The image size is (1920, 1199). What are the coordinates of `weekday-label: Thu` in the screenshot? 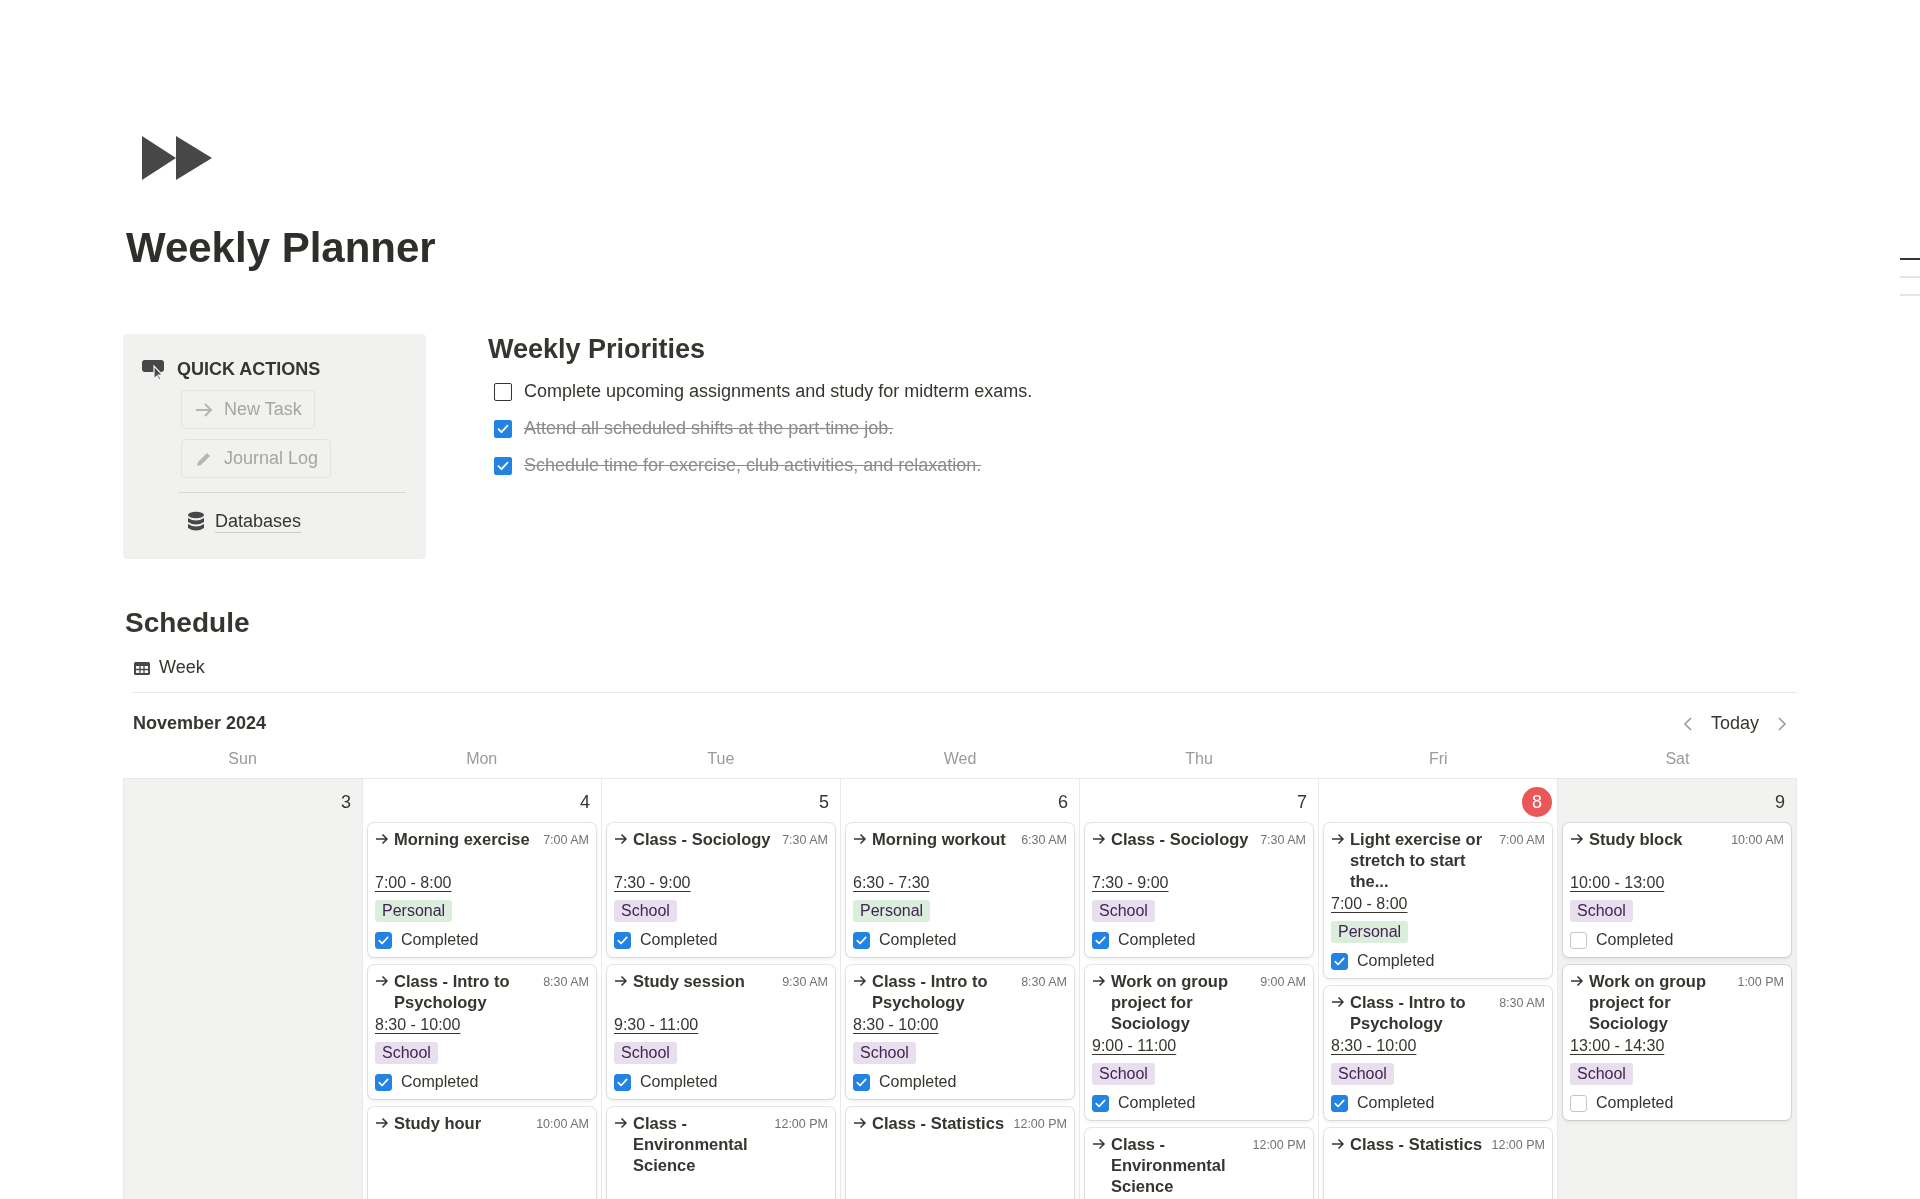 It's located at (1199, 758).